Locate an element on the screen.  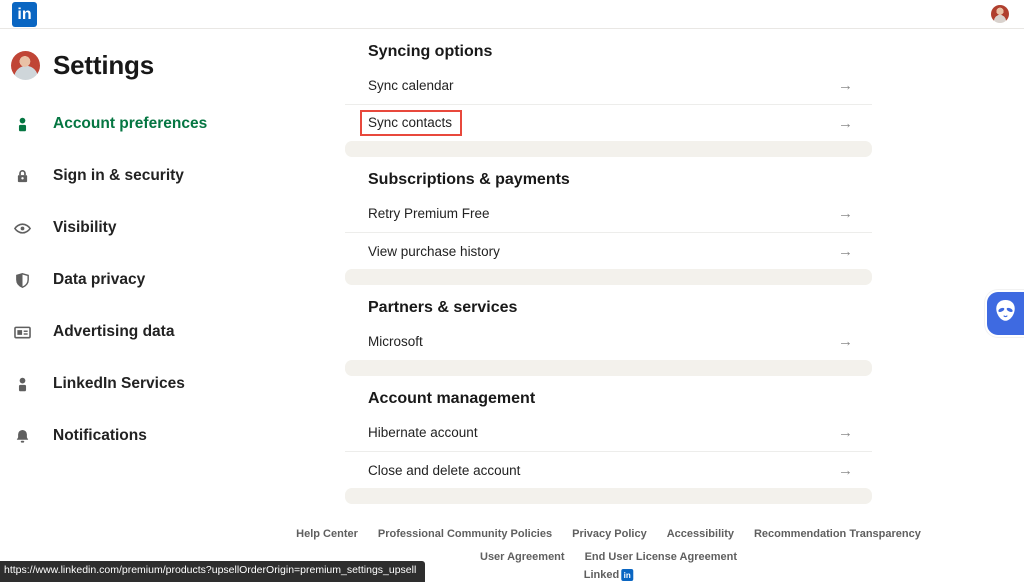
linkedin-footer-logo: Linked in is located at coordinates (608, 575).